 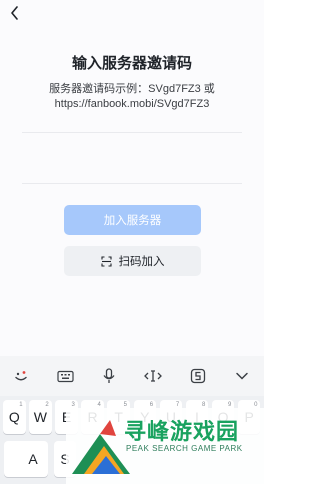 I want to click on key-number-hint: 1, so click(x=21, y=405).